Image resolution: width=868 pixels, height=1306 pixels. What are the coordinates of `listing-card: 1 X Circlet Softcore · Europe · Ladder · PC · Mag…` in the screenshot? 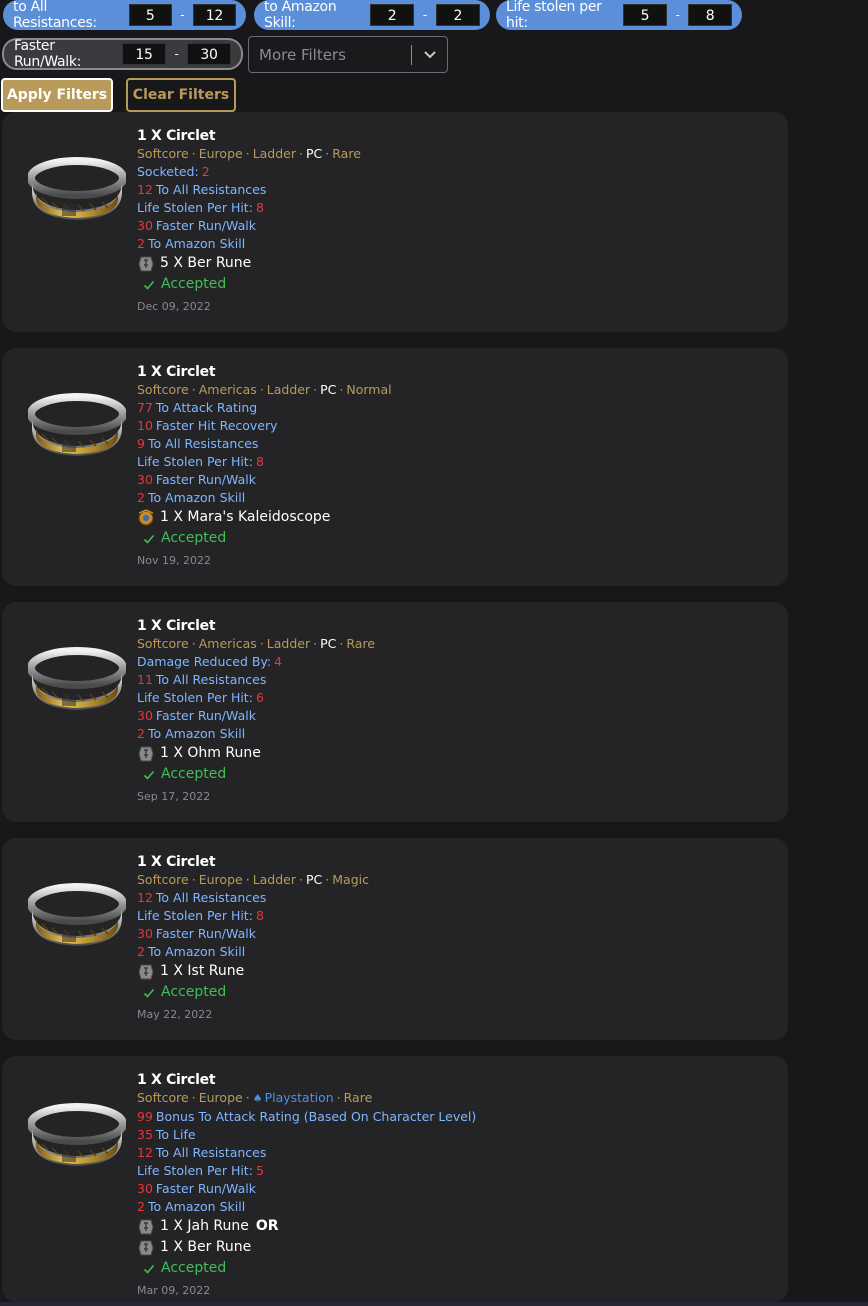 It's located at (395, 939).